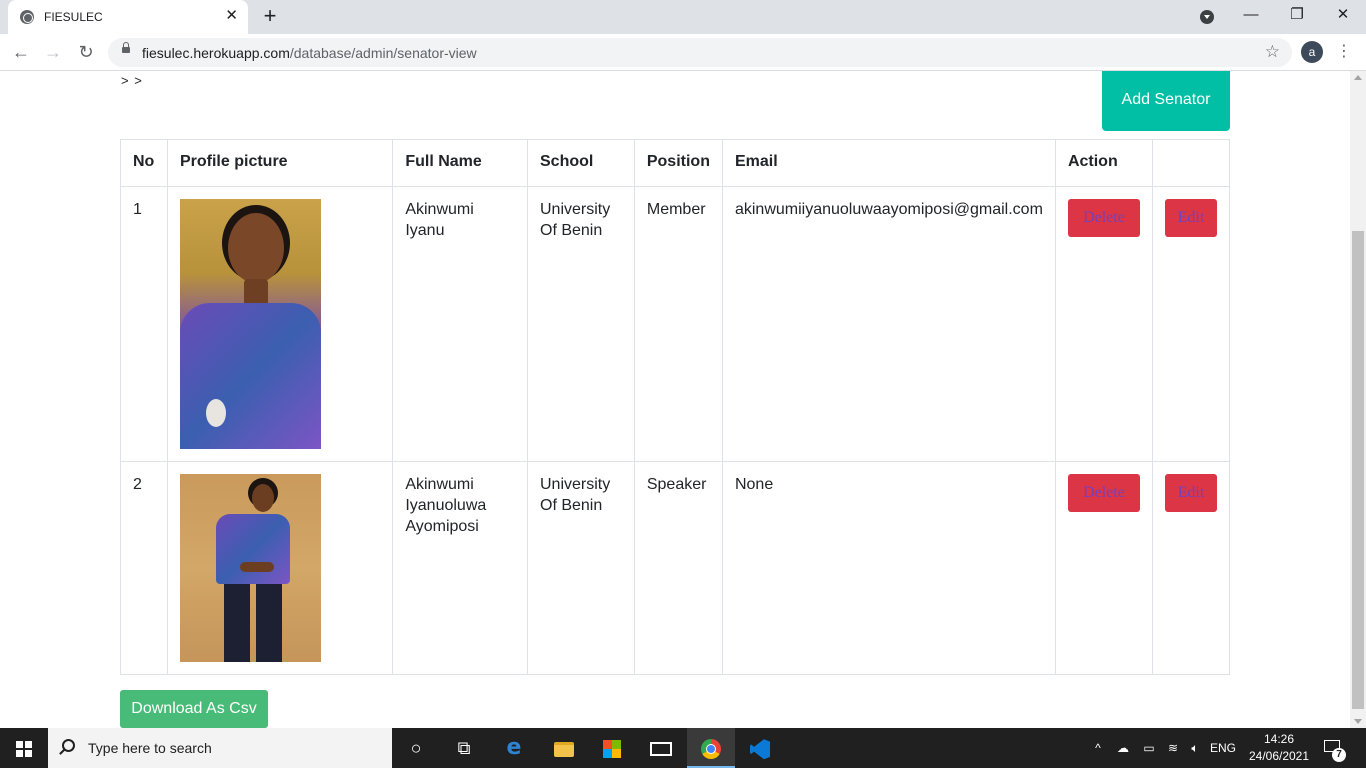 The height and width of the screenshot is (768, 1366). Describe the element at coordinates (144, 568) in the screenshot. I see `cell-no: 2` at that location.